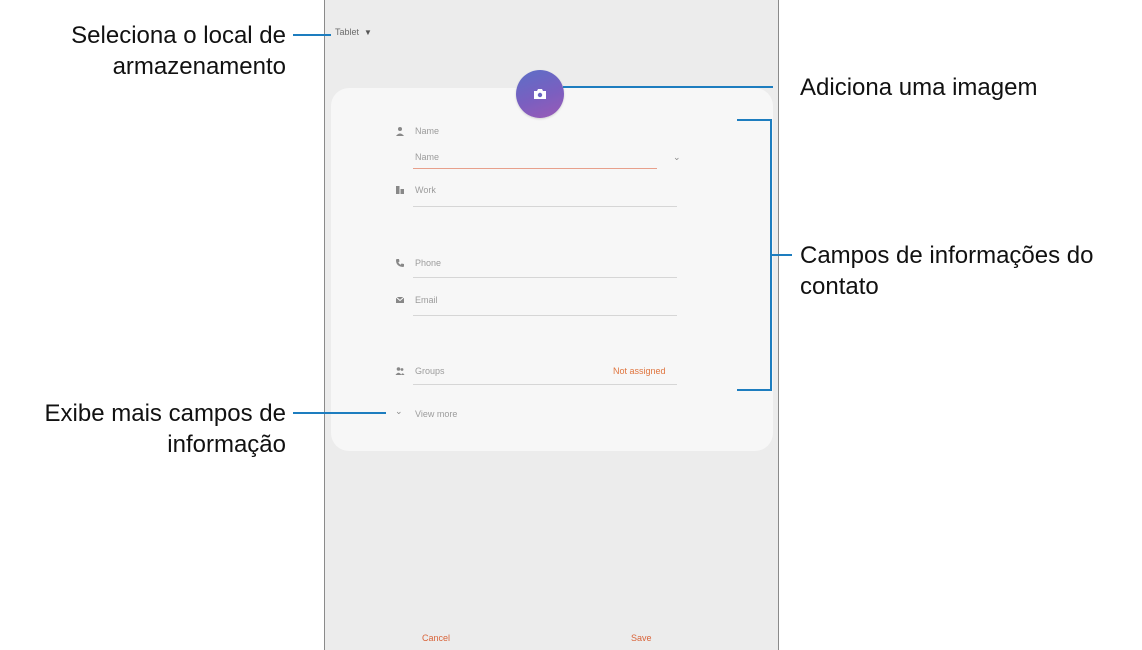 This screenshot has width=1142, height=650. What do you see at coordinates (427, 157) in the screenshot?
I see `name-input: Name` at bounding box center [427, 157].